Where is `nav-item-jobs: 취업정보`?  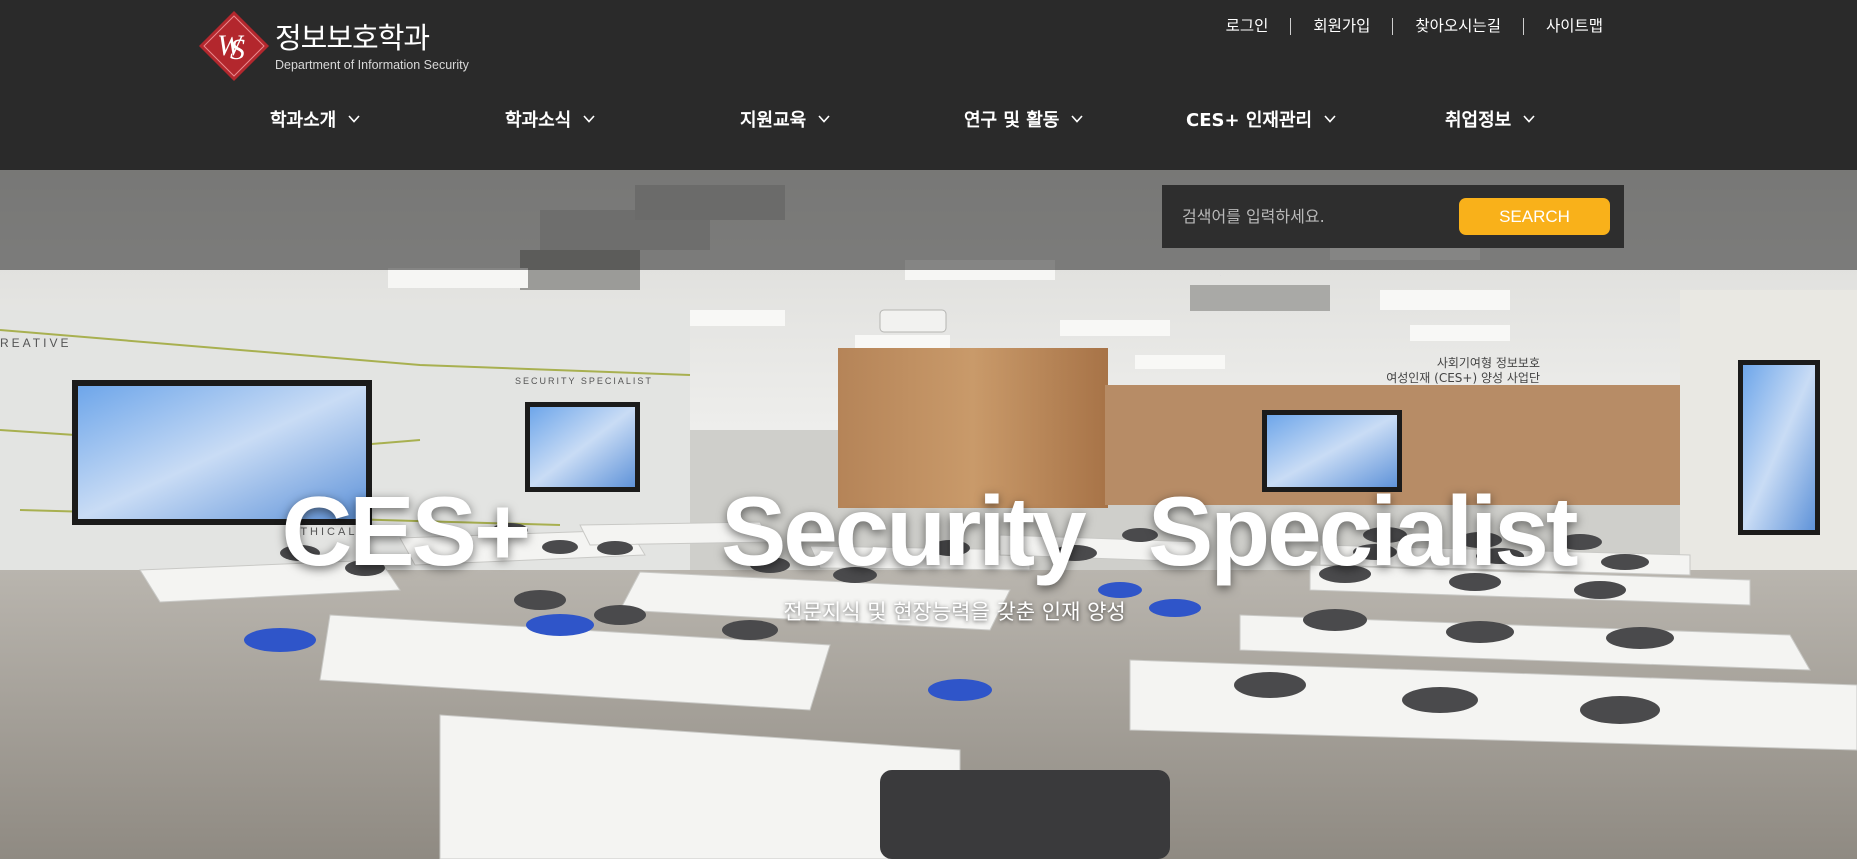 nav-item-jobs: 취업정보 is located at coordinates (1491, 119).